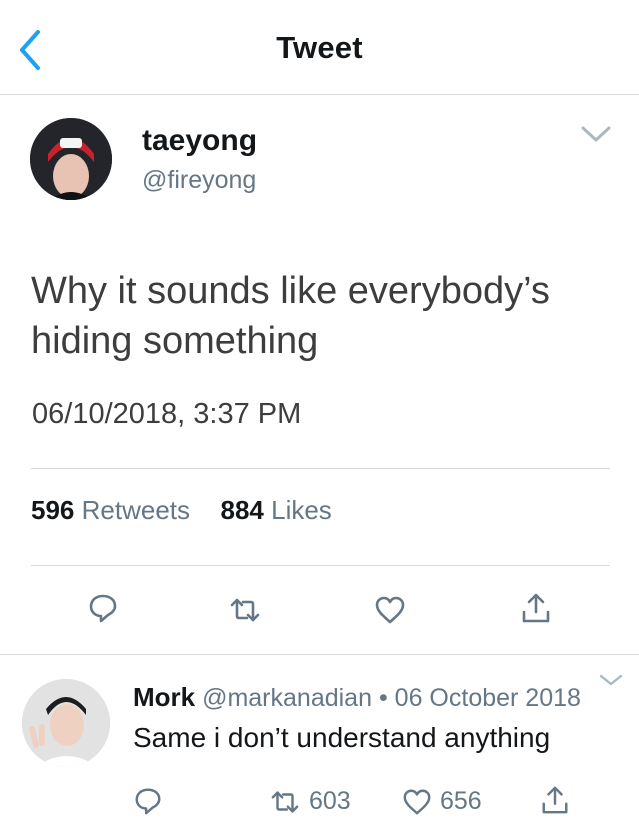  Describe the element at coordinates (199, 180) in the screenshot. I see `author-handle: @fireyong` at that location.